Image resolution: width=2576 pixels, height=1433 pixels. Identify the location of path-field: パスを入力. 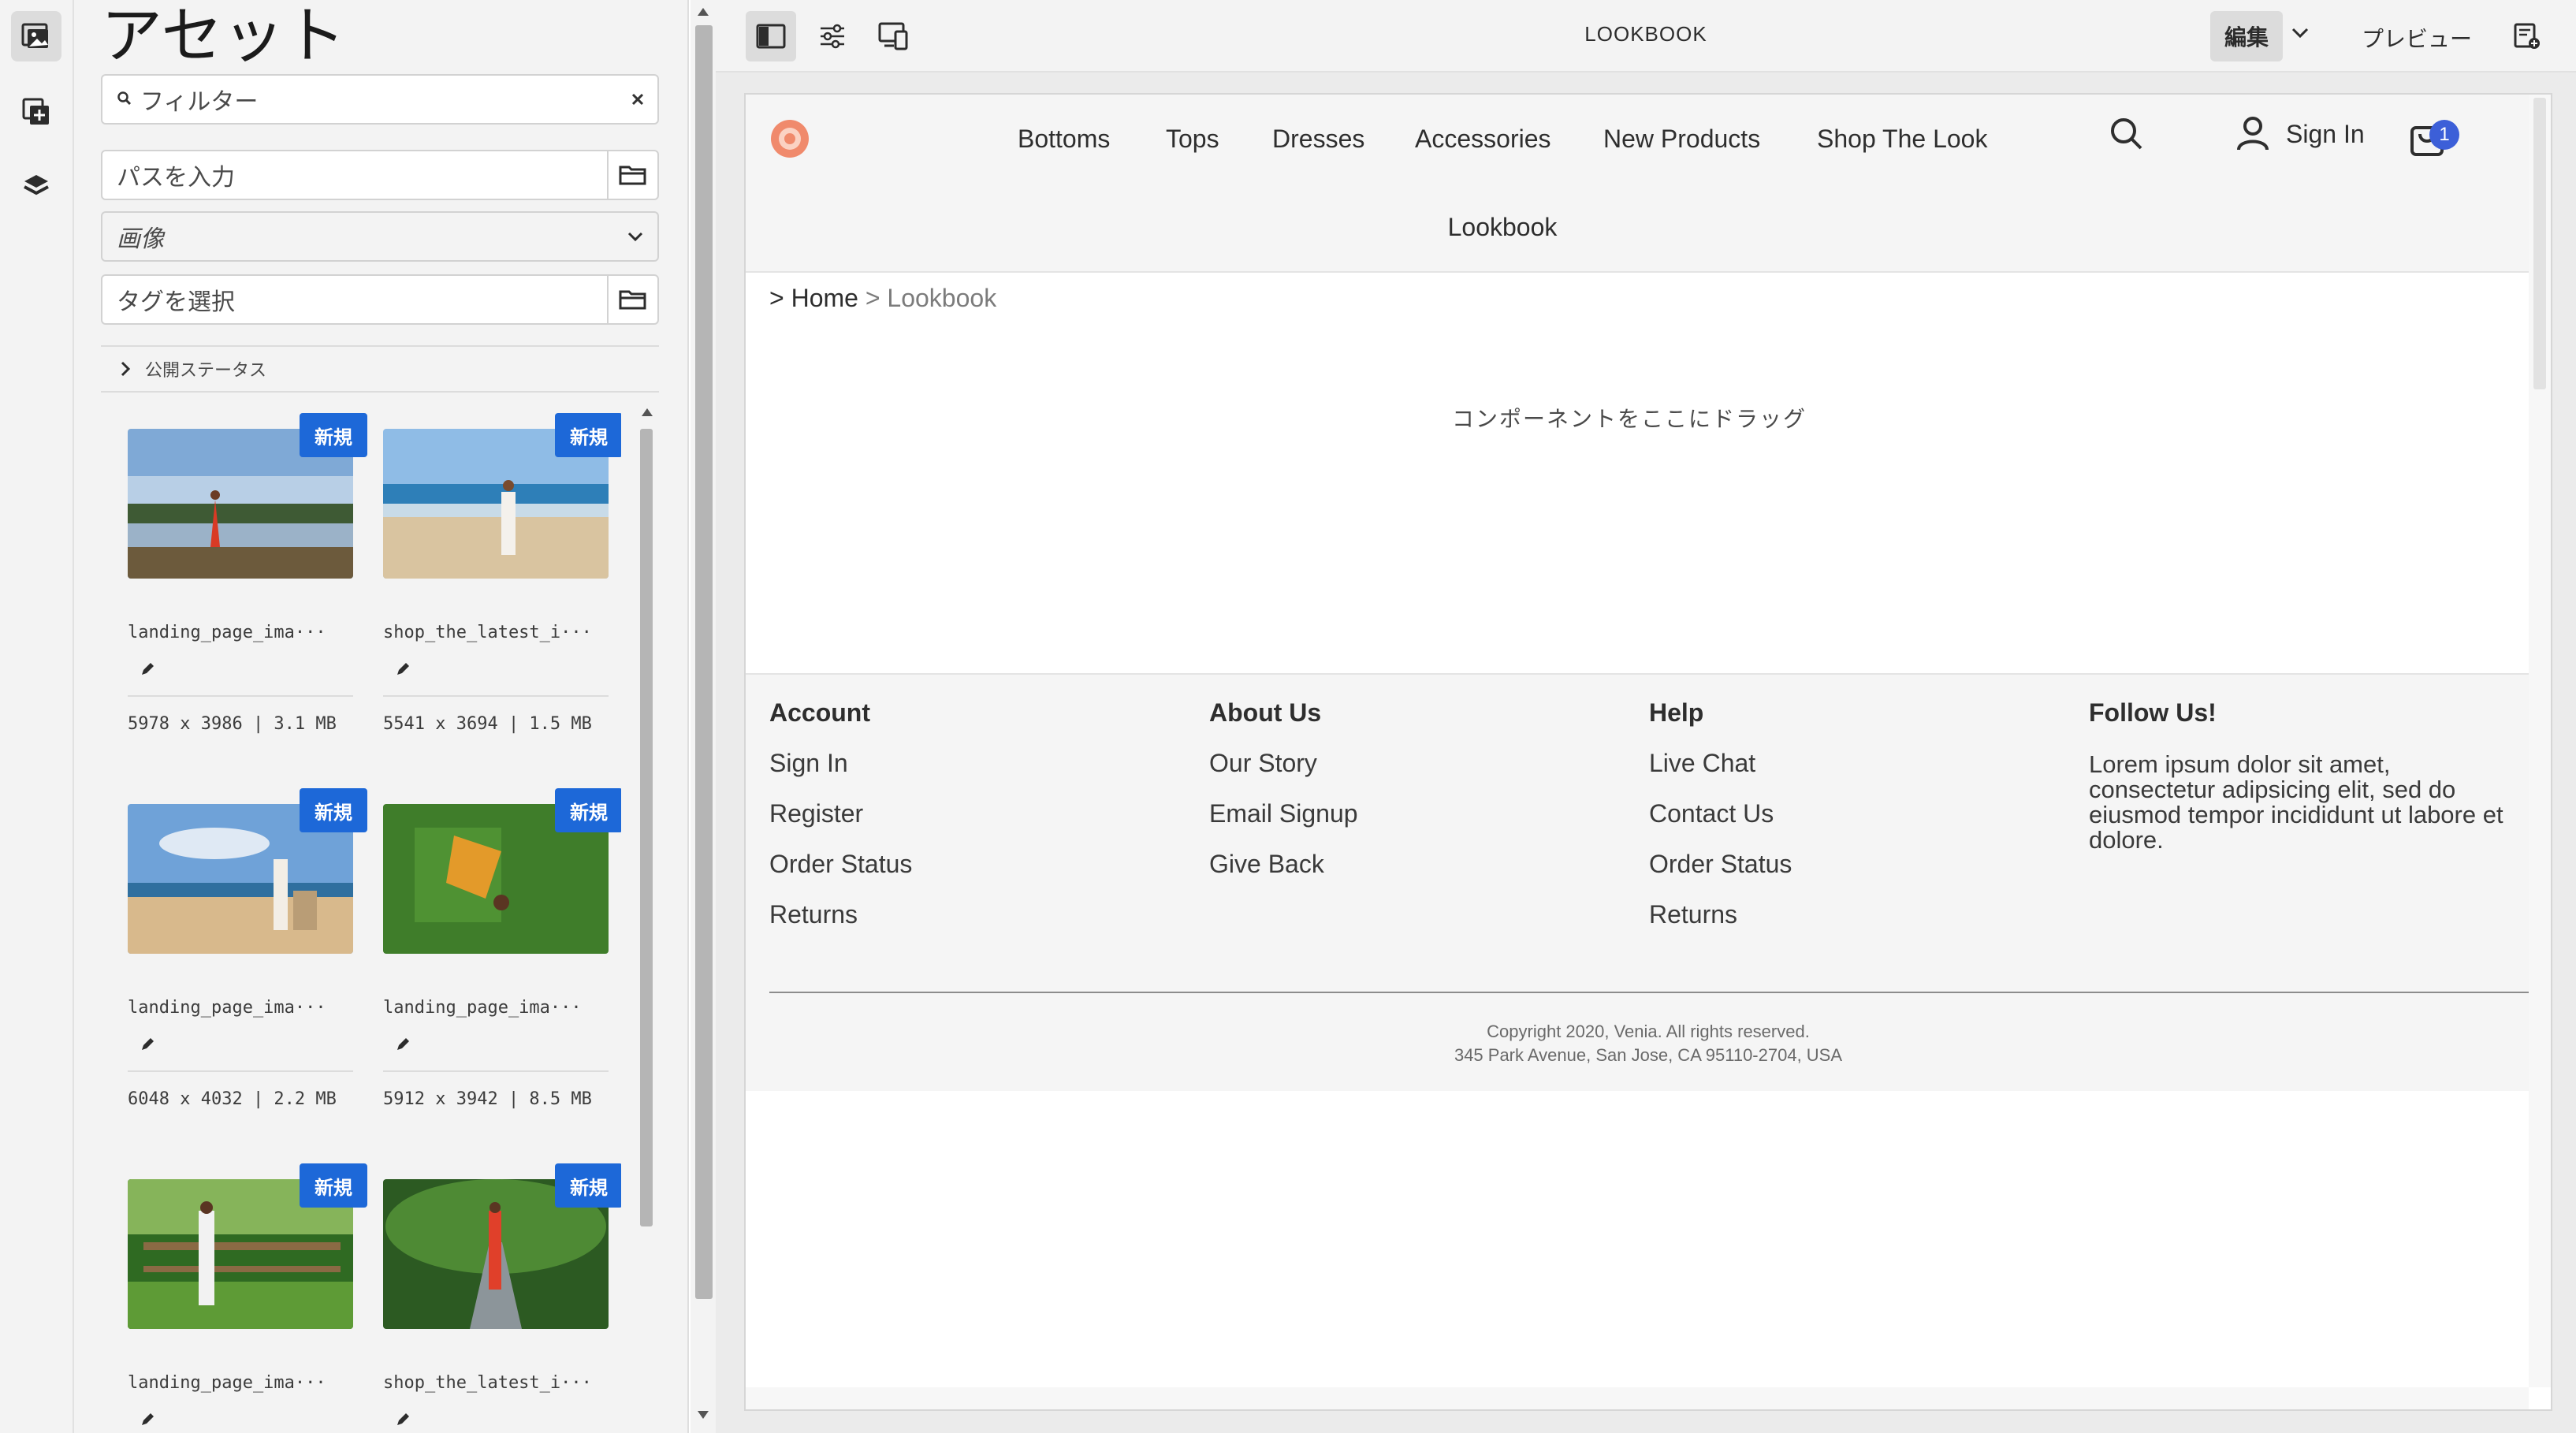
(380, 175).